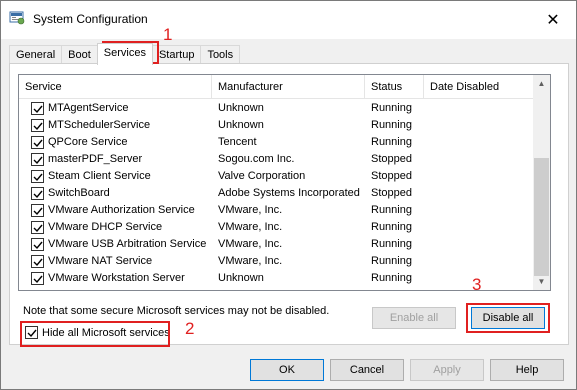  I want to click on service-manufacturer: Sogou.com Inc., so click(256, 159).